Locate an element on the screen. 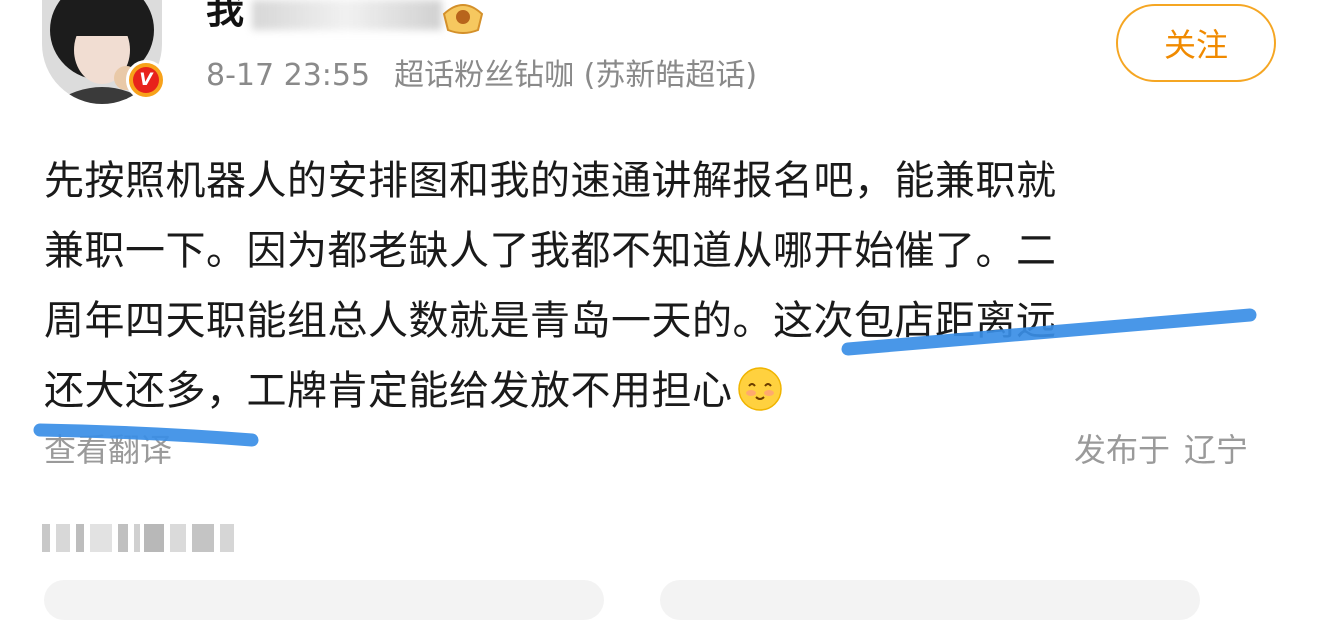 Image resolution: width=1320 pixels, height=620 pixels. post-source: 超话粉丝钻咖 (苏新皓超话) is located at coordinates (575, 75).